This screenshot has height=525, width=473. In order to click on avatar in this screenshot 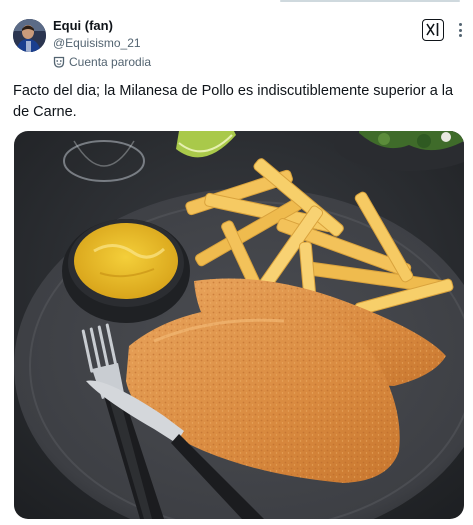, I will do `click(29, 35)`.